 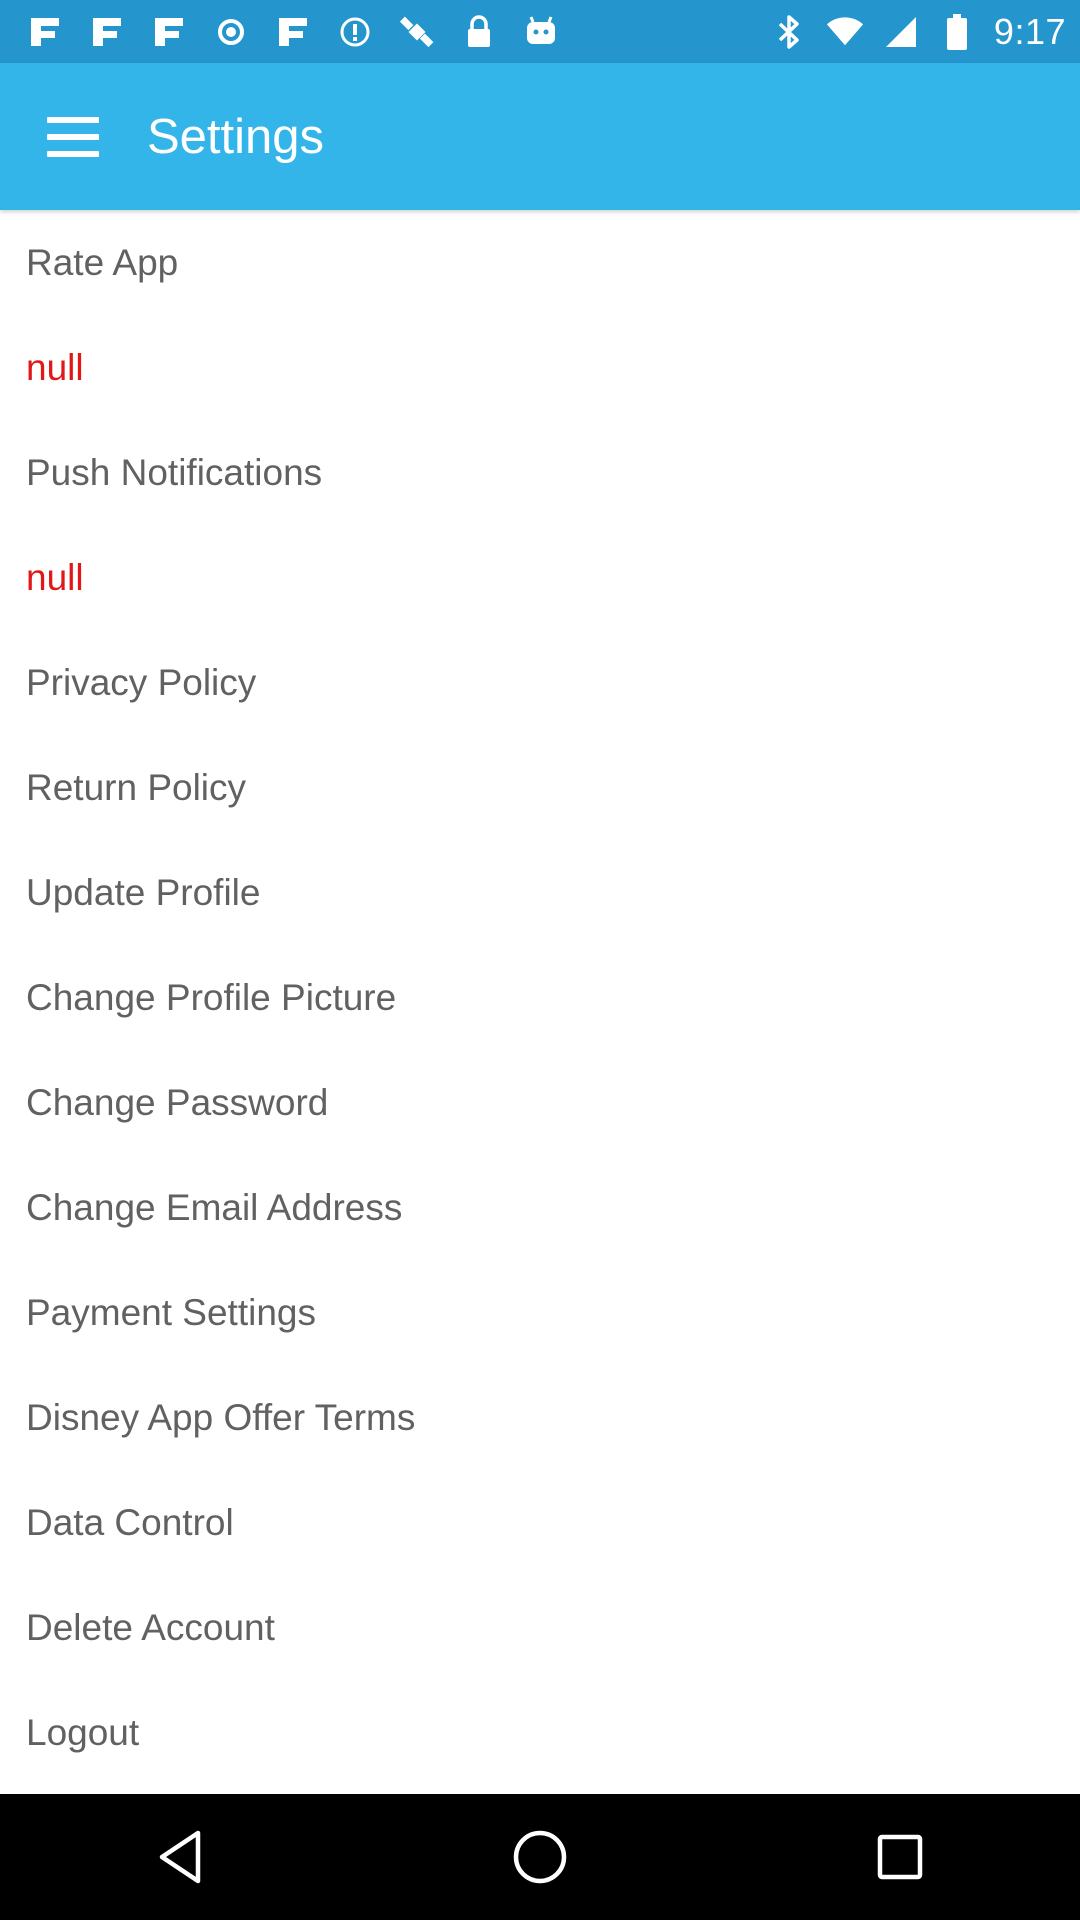 What do you see at coordinates (540, 892) in the screenshot?
I see `settings-item-update-profile: Update Profile` at bounding box center [540, 892].